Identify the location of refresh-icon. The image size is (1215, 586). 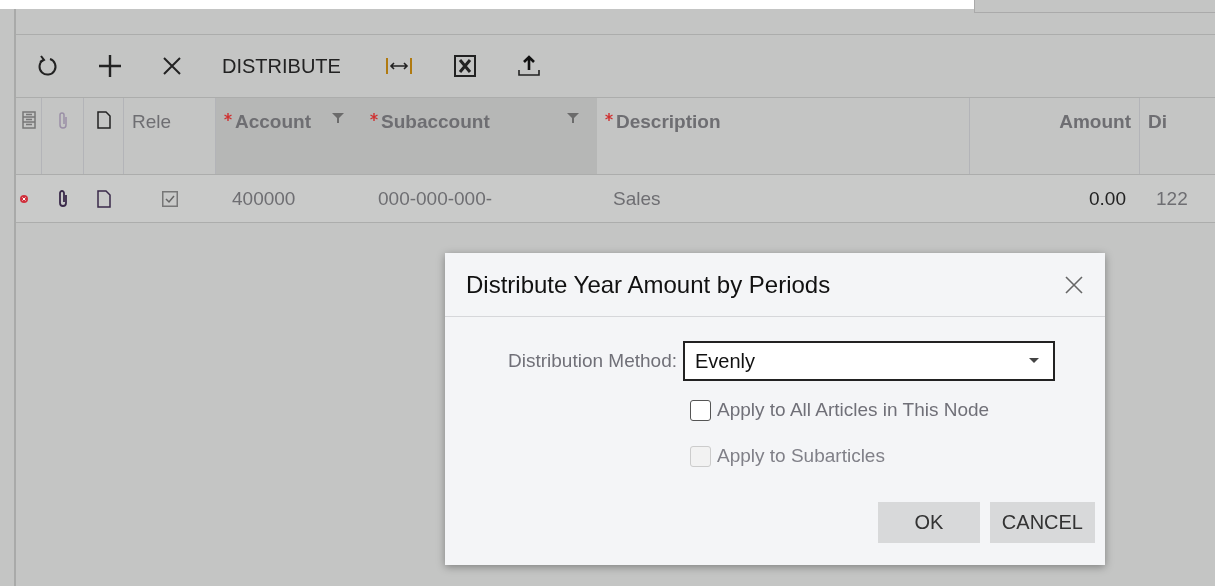
(47, 66).